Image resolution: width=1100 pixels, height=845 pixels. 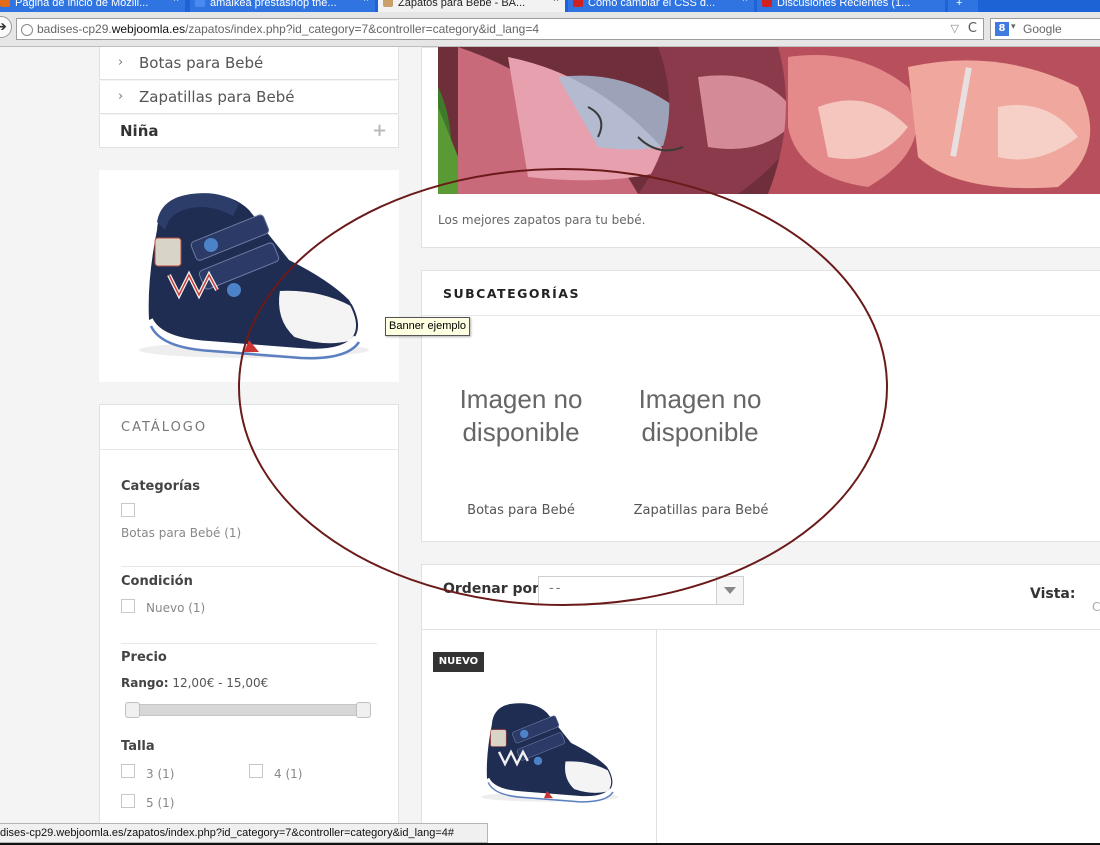 I want to click on sidebar-item-botas: › Botas para Bebé, so click(x=249, y=63).